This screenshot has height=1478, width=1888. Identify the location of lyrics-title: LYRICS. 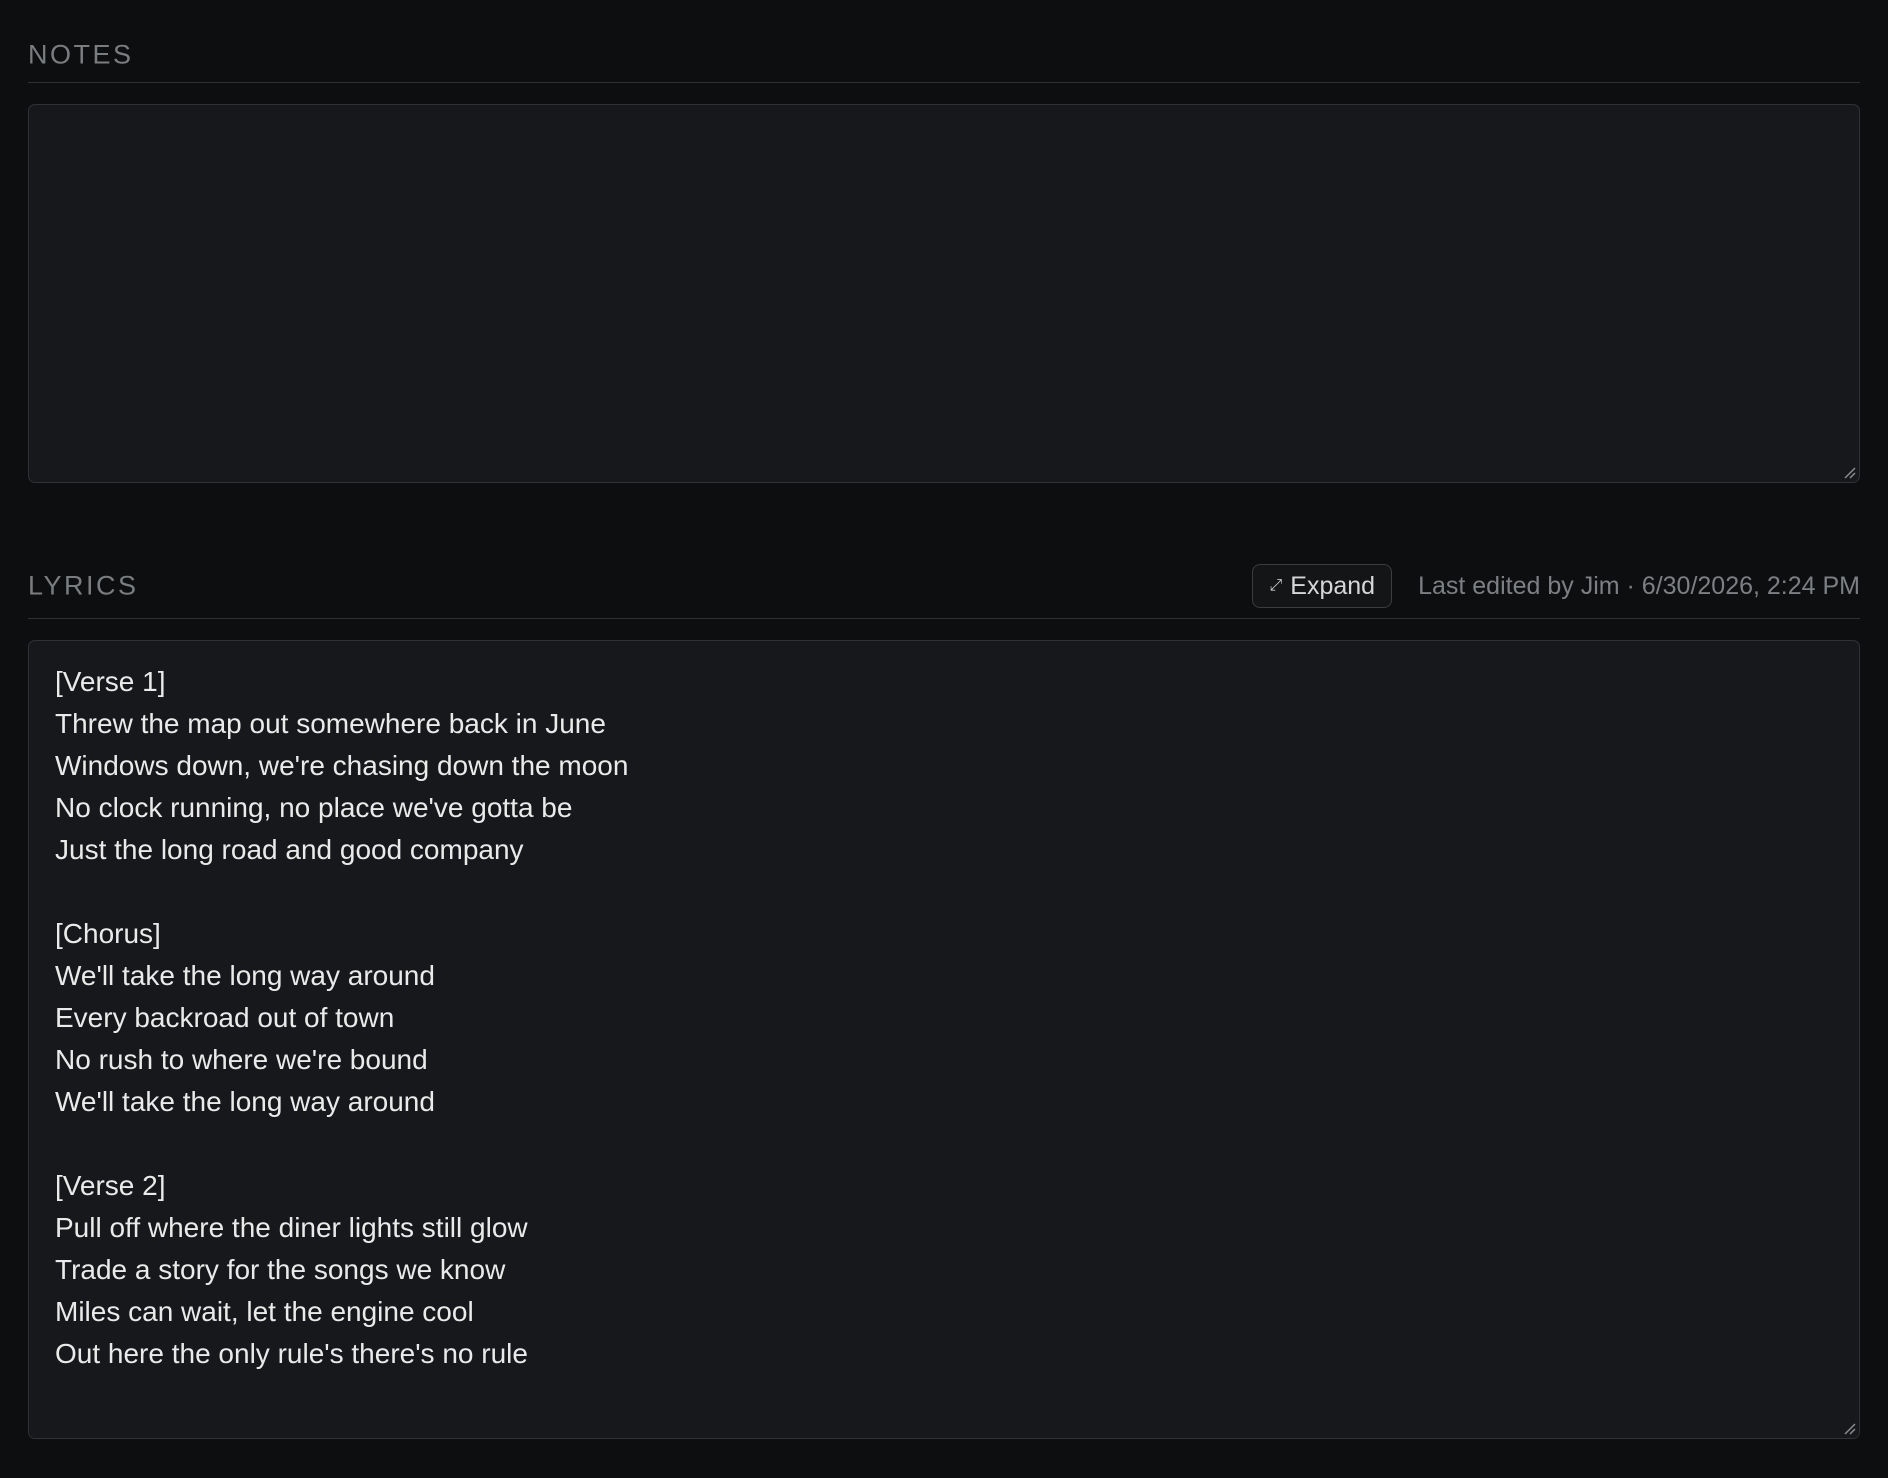
(83, 585).